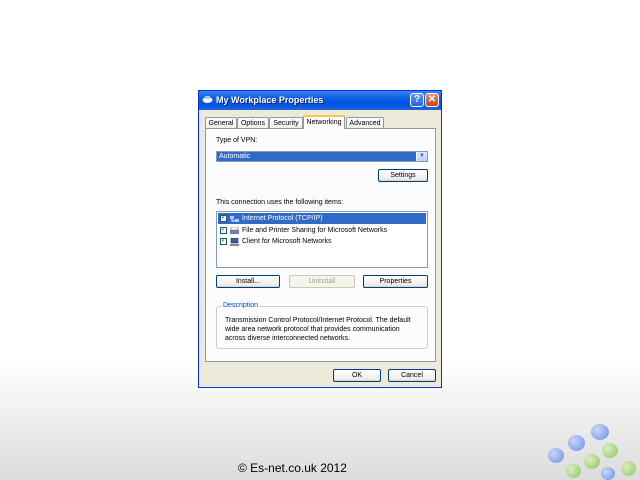 This screenshot has height=480, width=640. Describe the element at coordinates (324, 122) in the screenshot. I see `tab-networking: Networking` at that location.